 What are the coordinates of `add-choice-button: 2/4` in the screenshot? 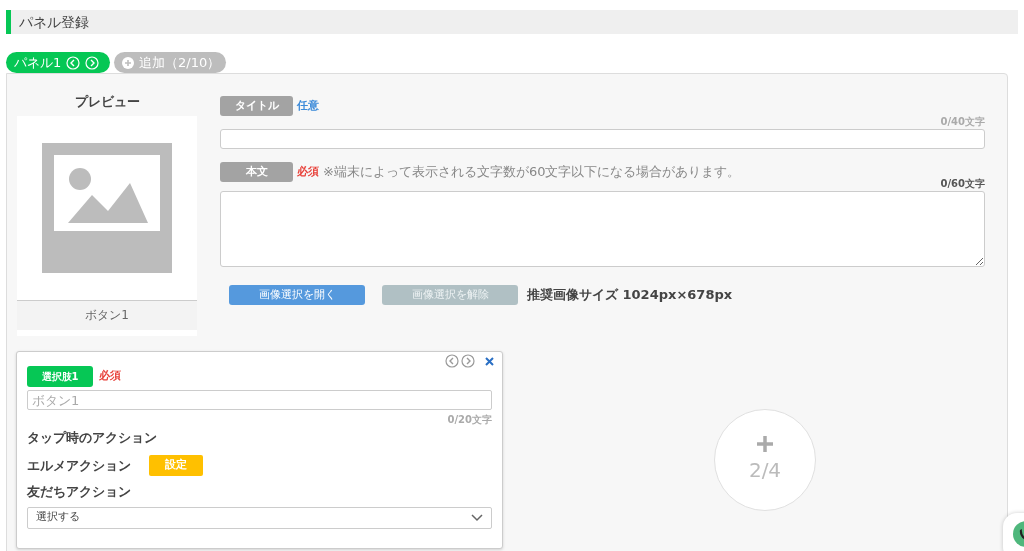 It's located at (765, 460).